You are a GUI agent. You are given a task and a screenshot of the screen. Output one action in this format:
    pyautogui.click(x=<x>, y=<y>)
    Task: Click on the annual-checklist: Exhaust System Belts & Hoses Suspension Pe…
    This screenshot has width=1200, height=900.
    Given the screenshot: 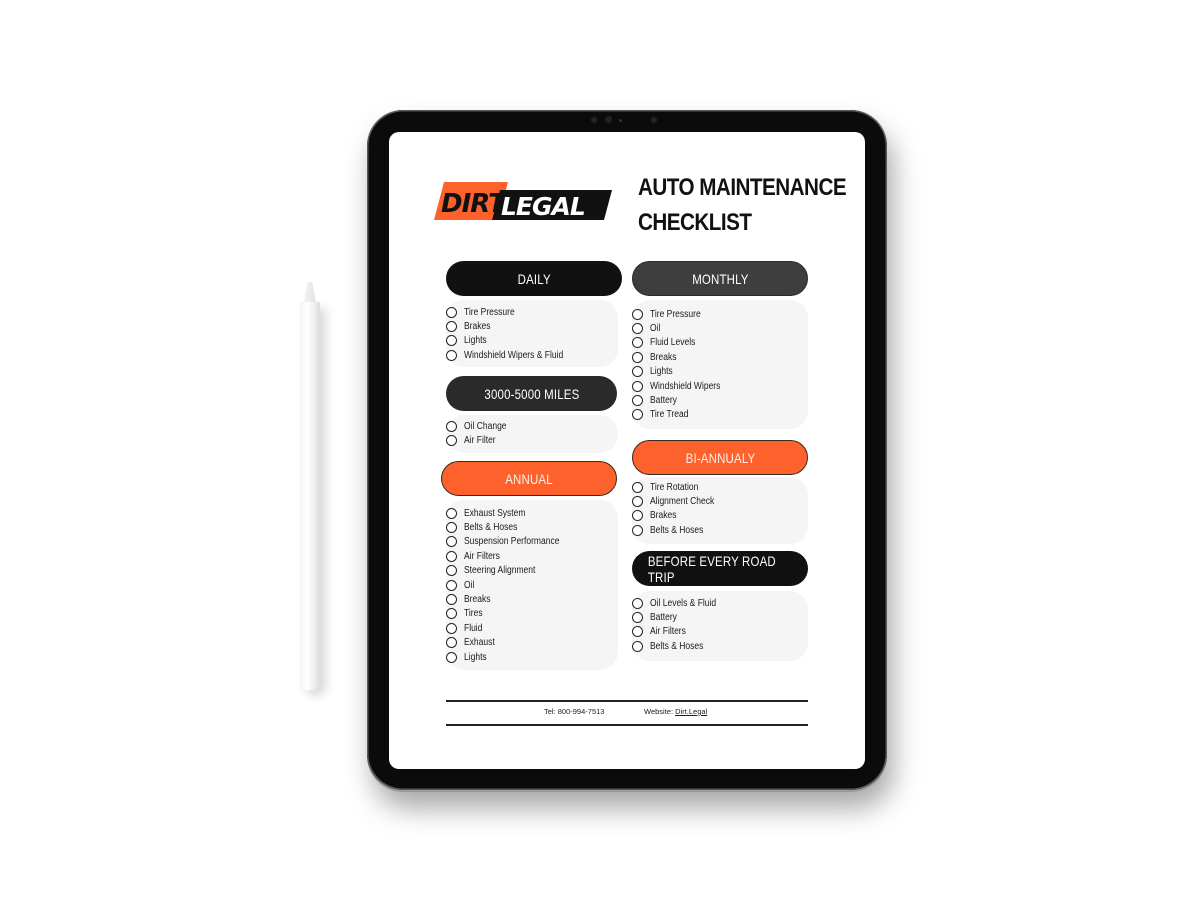 What is the action you would take?
    pyautogui.click(x=511, y=585)
    